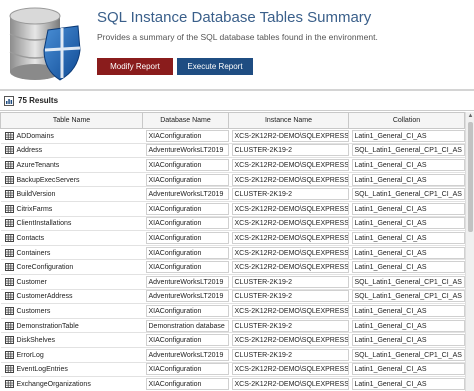  Describe the element at coordinates (34, 209) in the screenshot. I see `table-name-text: CitrixFarms` at that location.